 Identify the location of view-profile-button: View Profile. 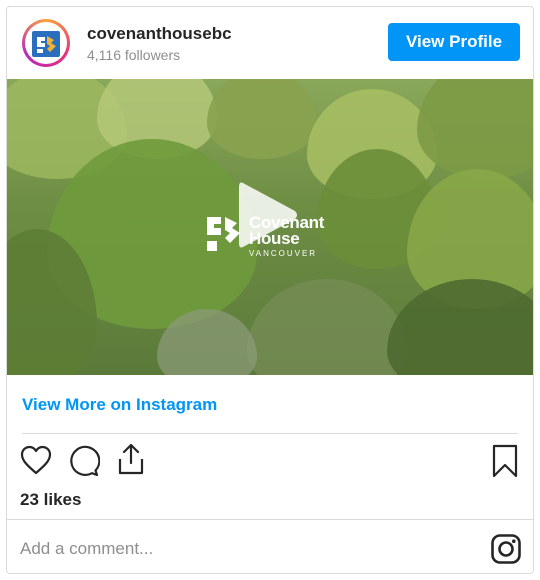
(454, 42).